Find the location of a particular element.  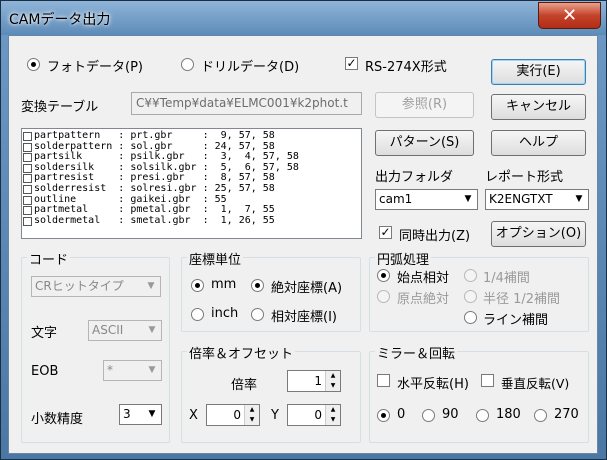

absolute-coord-radio is located at coordinates (257, 285).